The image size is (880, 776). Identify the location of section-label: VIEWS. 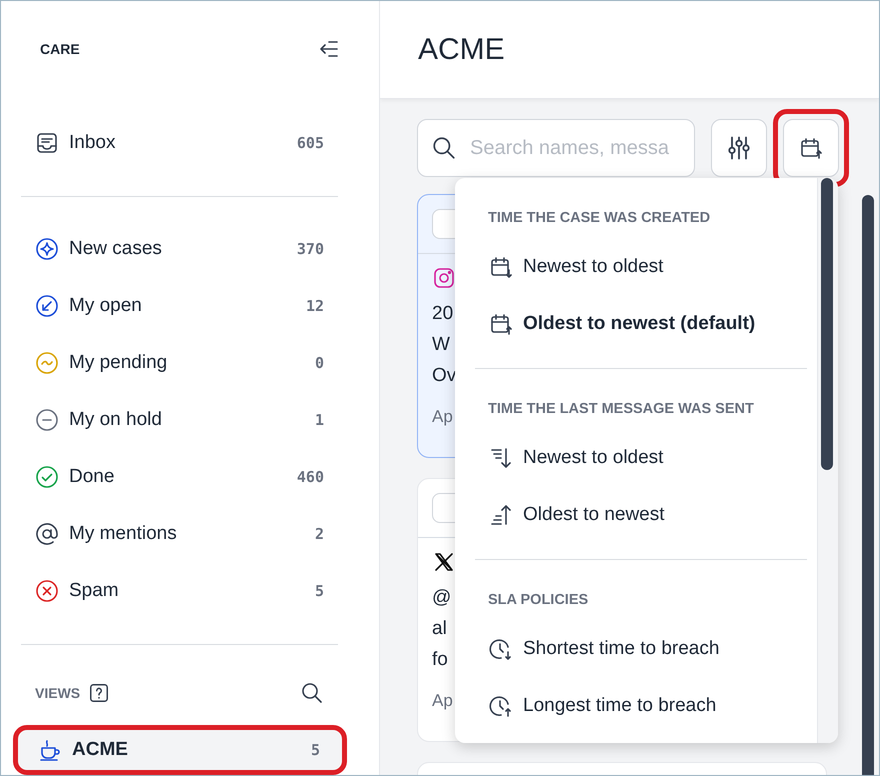
(57, 692).